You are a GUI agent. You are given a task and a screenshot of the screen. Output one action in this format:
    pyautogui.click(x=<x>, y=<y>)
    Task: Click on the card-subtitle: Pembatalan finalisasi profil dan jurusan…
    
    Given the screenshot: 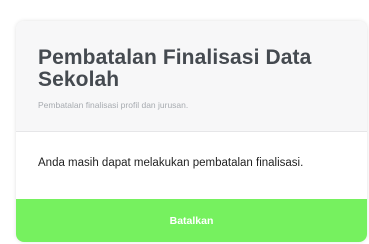 What is the action you would take?
    pyautogui.click(x=113, y=105)
    